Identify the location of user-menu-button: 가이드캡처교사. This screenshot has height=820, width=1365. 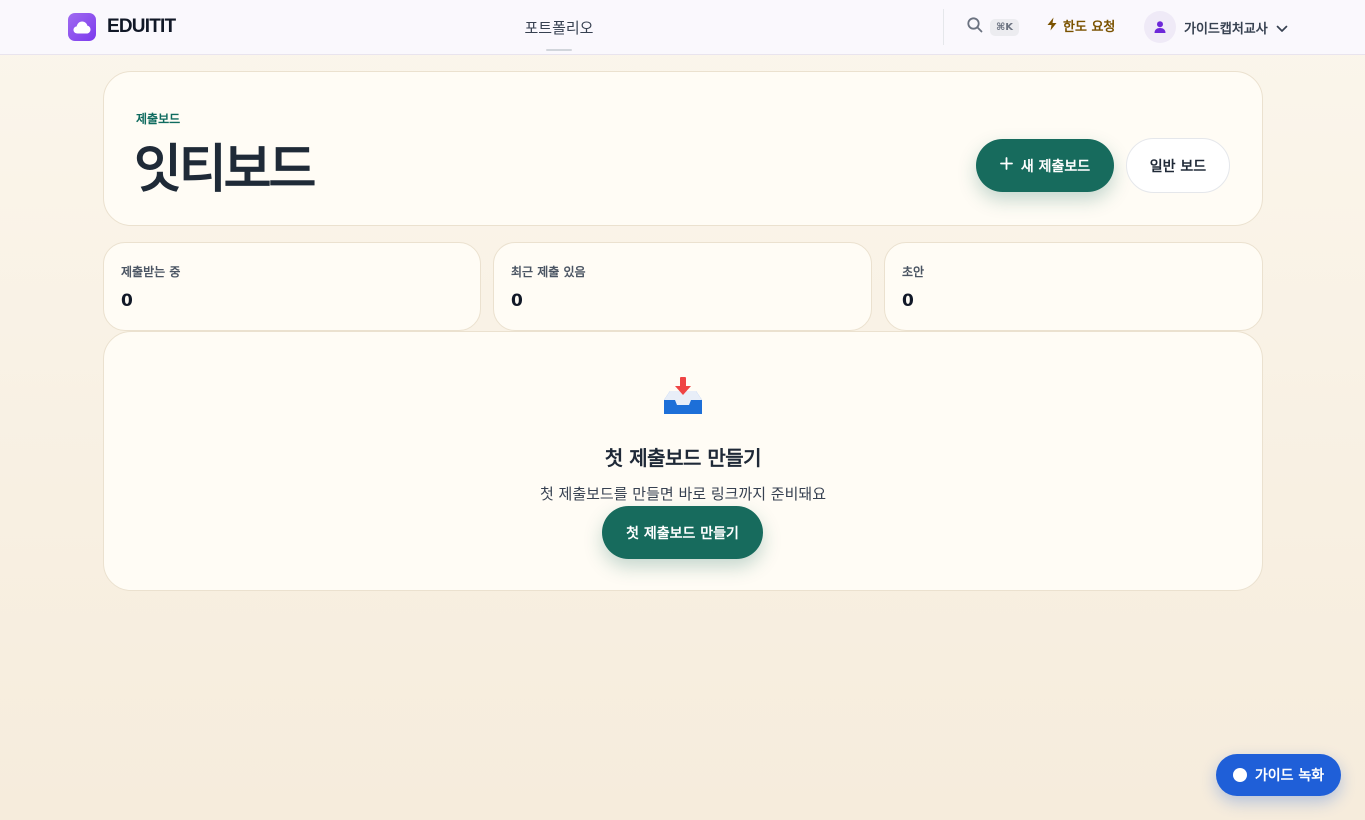
(1216, 27).